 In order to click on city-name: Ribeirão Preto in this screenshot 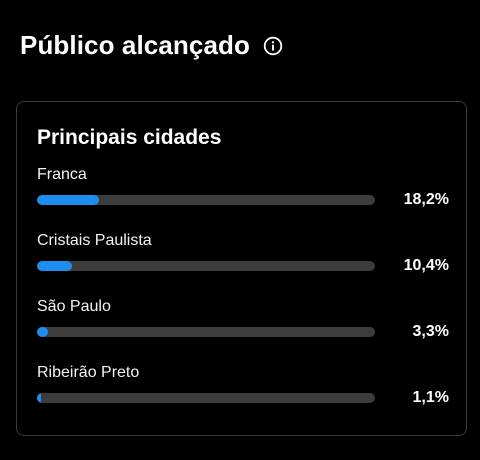, I will do `click(88, 372)`.